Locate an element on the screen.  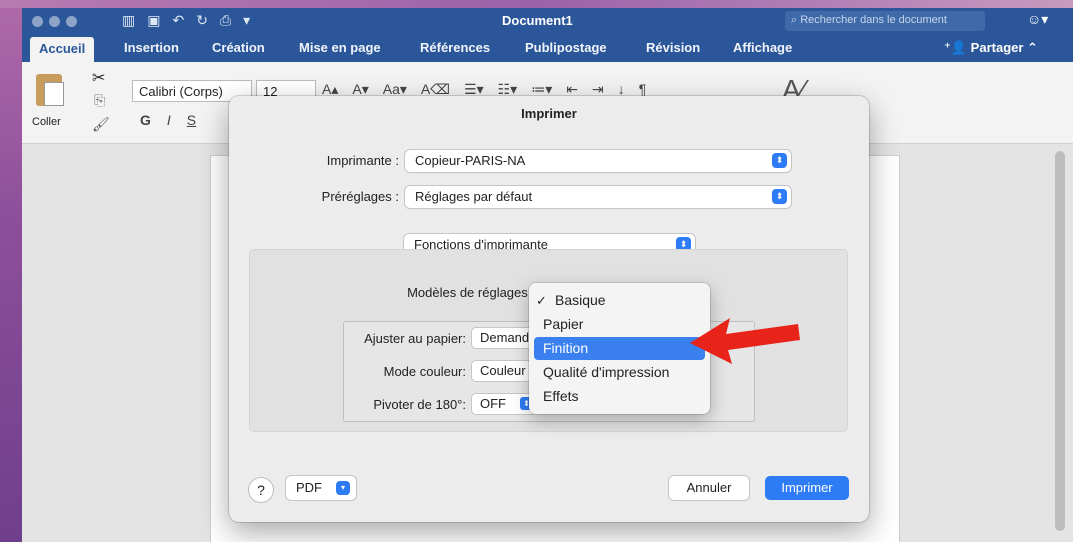
chevron-down-icon: ▾ is located at coordinates (343, 488).